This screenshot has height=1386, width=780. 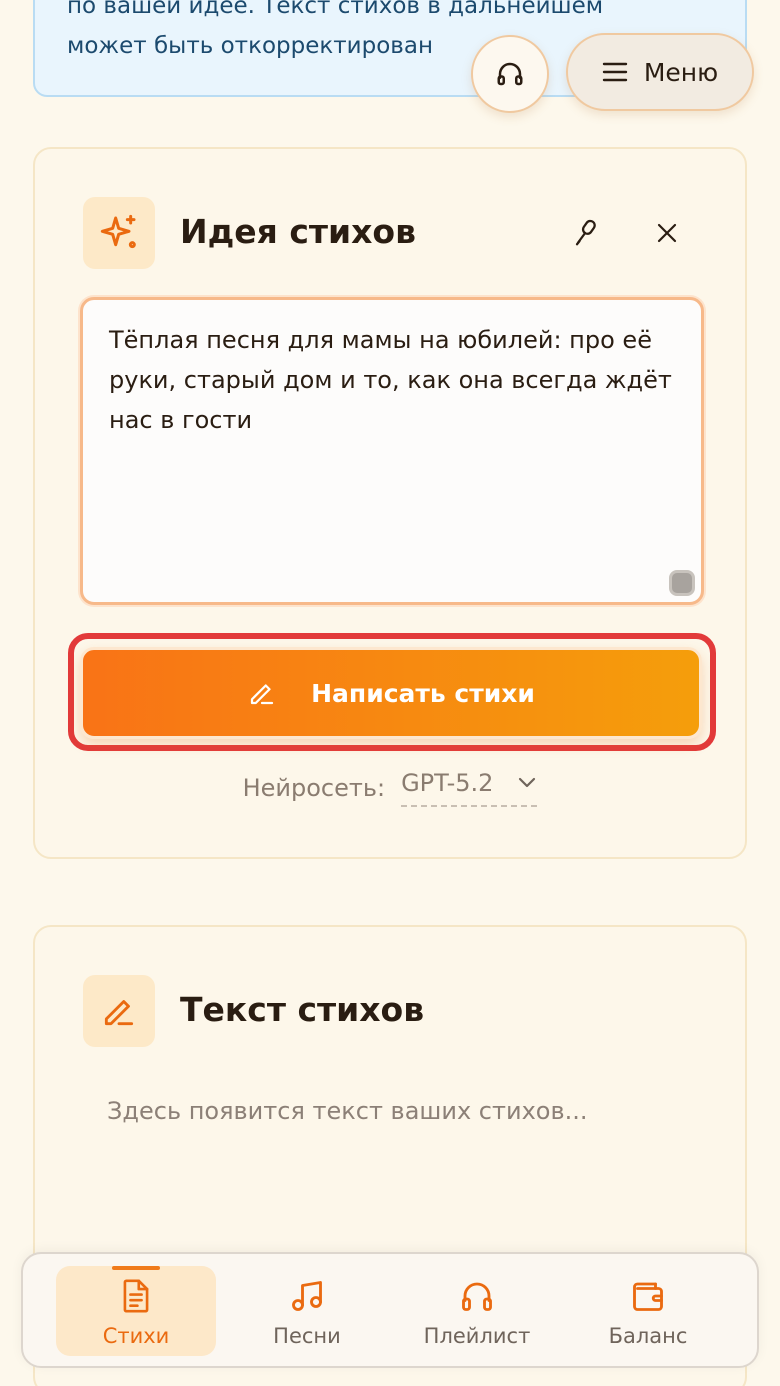 I want to click on document-icon, so click(x=136, y=1296).